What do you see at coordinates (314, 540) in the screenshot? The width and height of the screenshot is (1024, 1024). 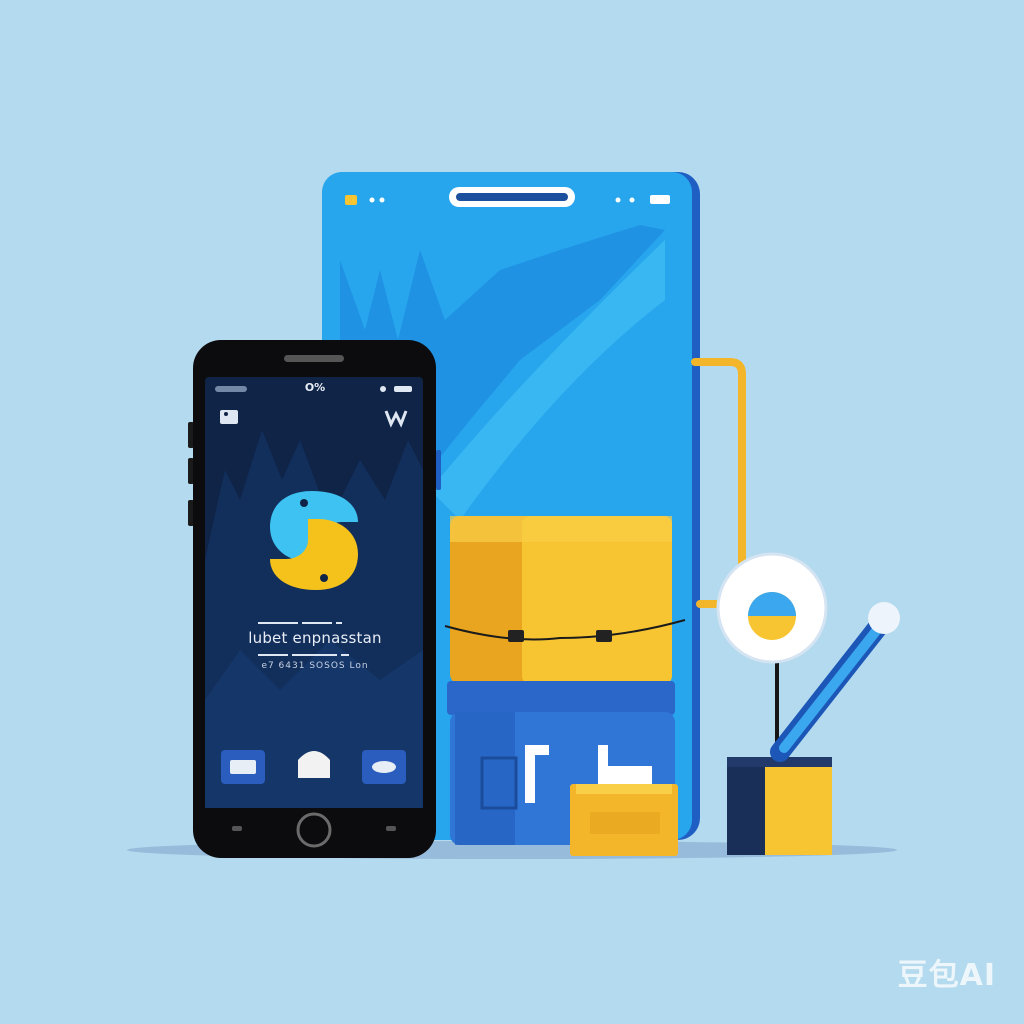 I see `python-logo-icon` at bounding box center [314, 540].